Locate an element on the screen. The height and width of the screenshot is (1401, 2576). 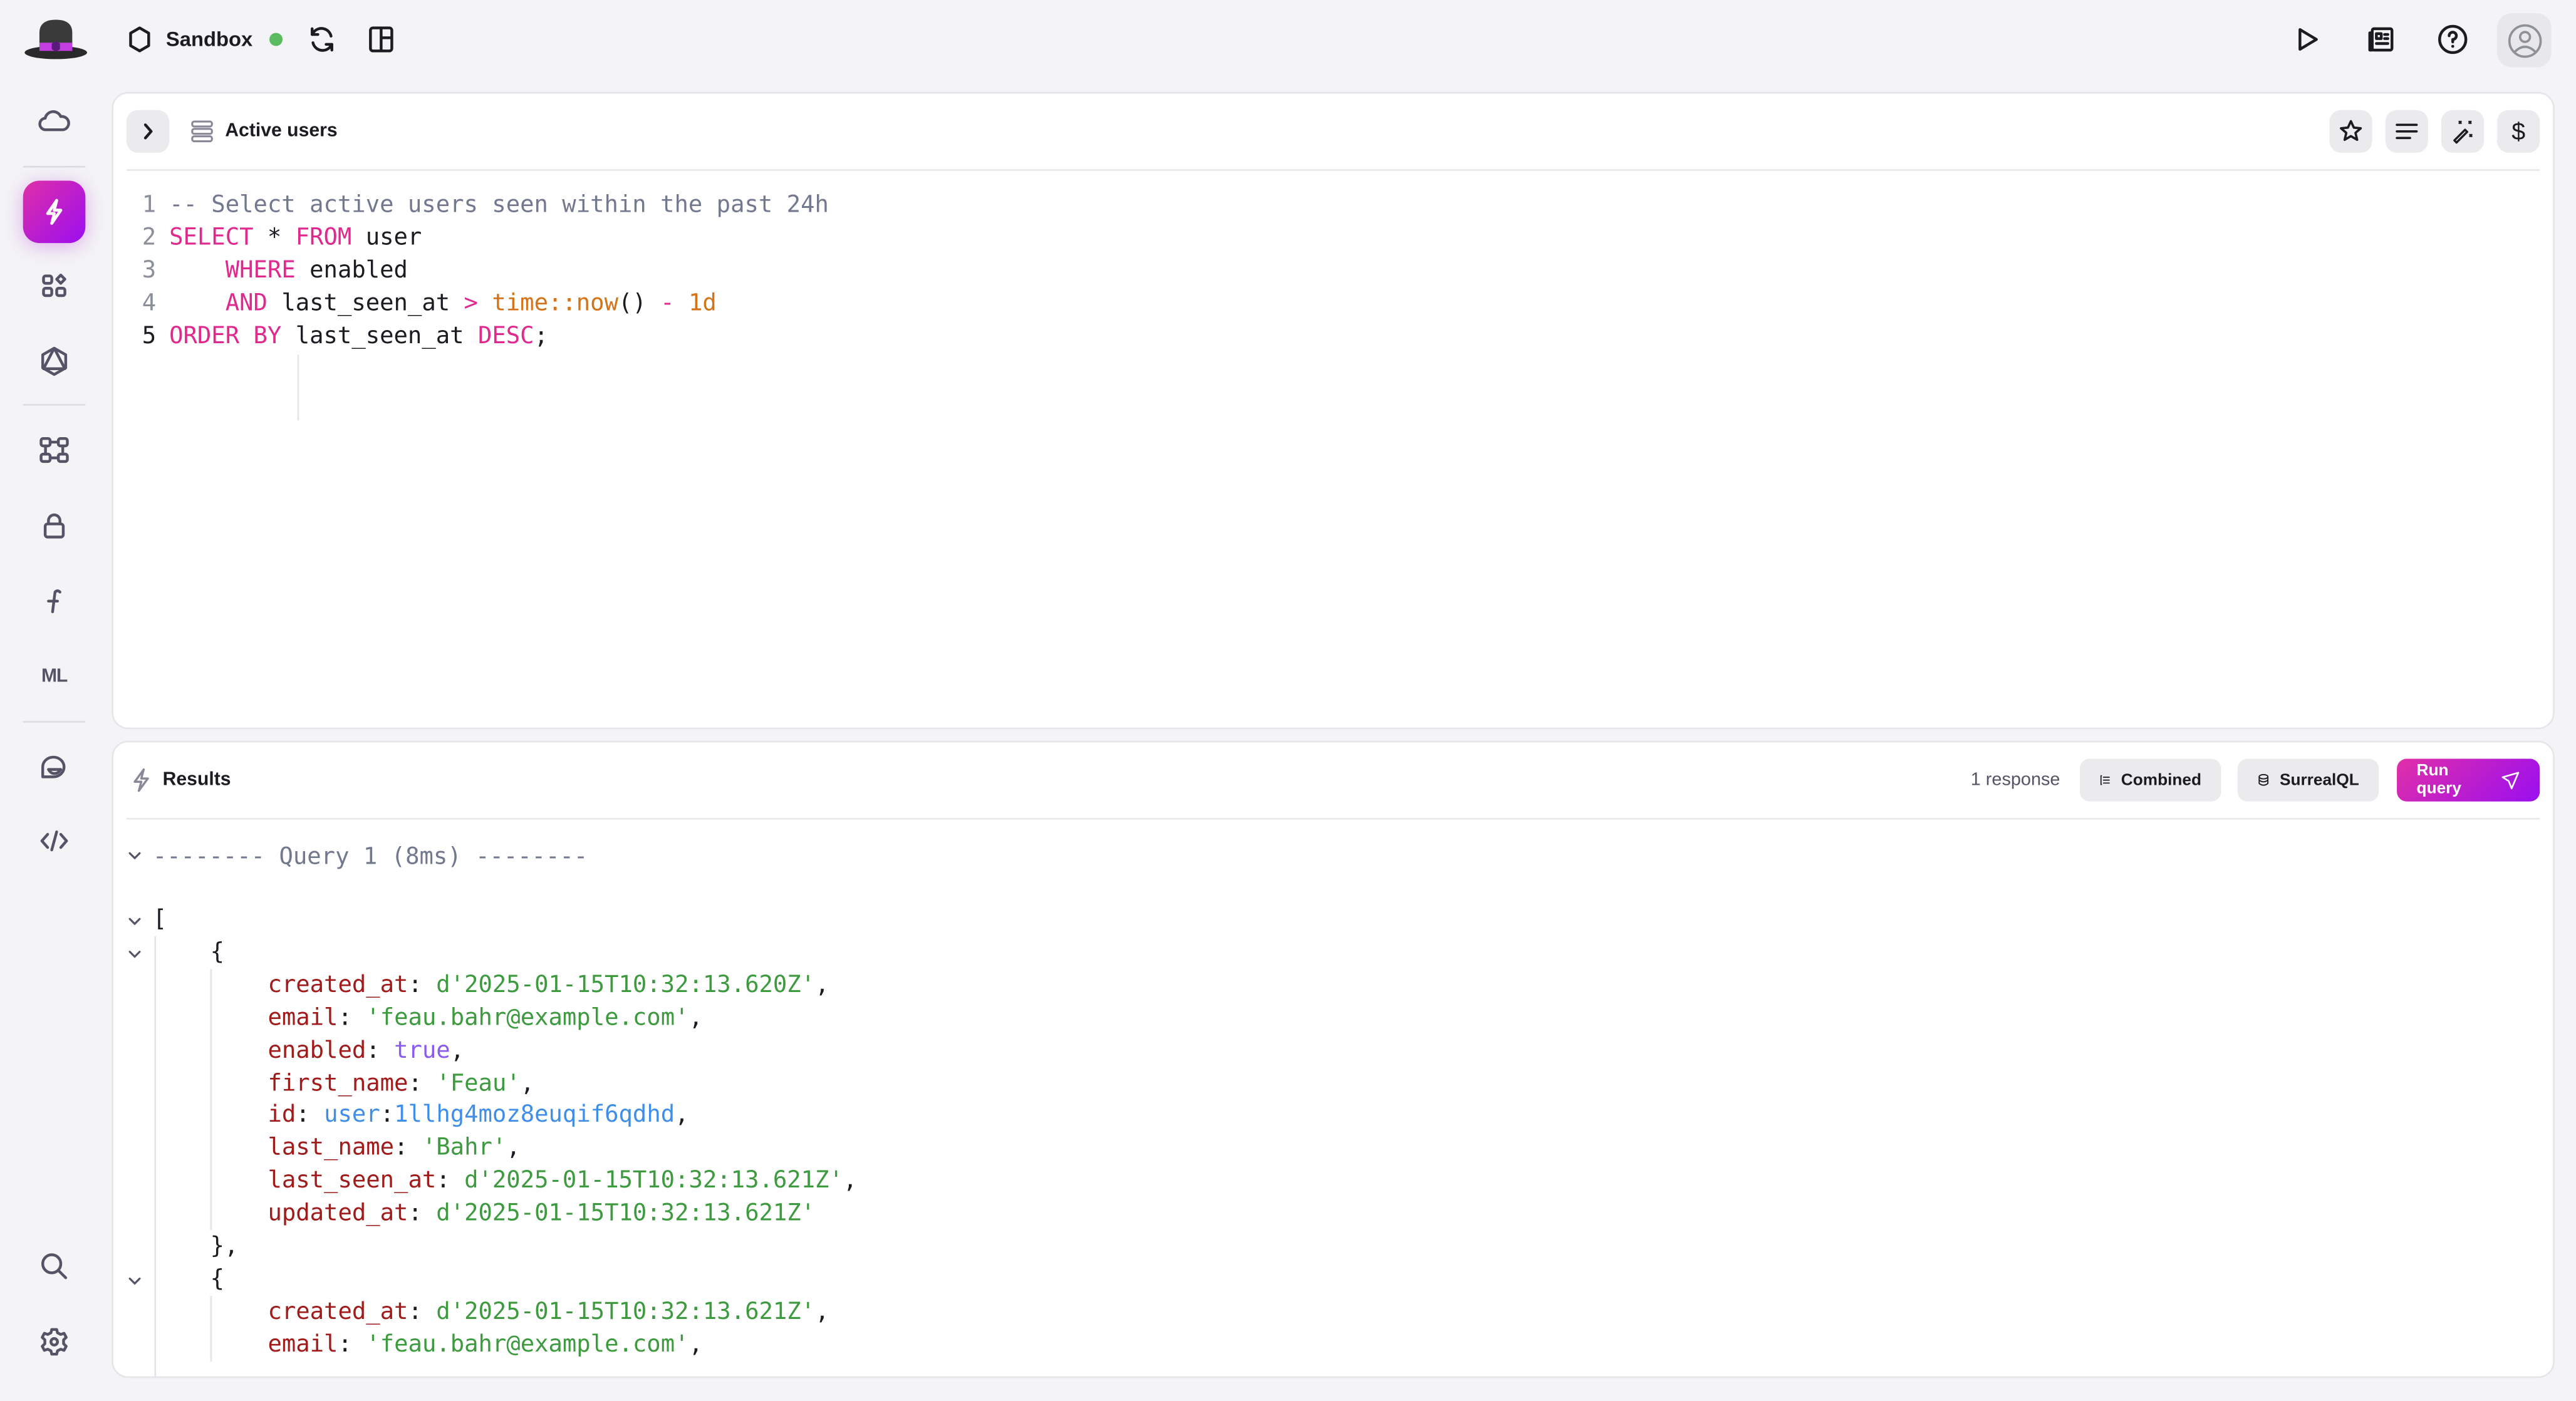
reconnect-button is located at coordinates (322, 39).